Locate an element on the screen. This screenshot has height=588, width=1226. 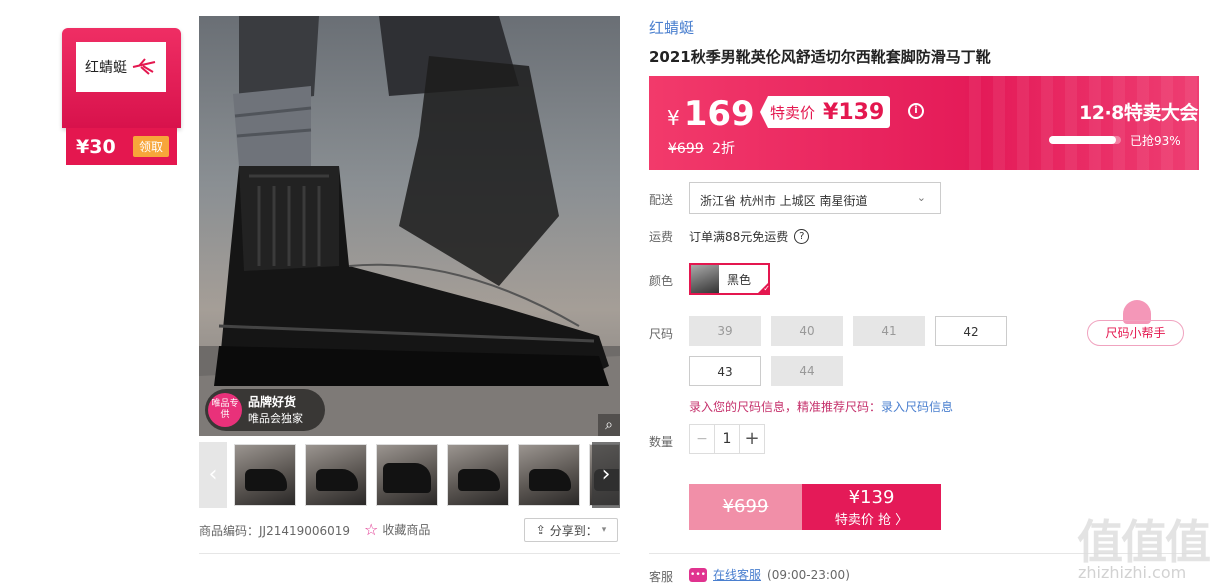
badge-text: 品牌好货 唯品会独家 is located at coordinates (275, 410).